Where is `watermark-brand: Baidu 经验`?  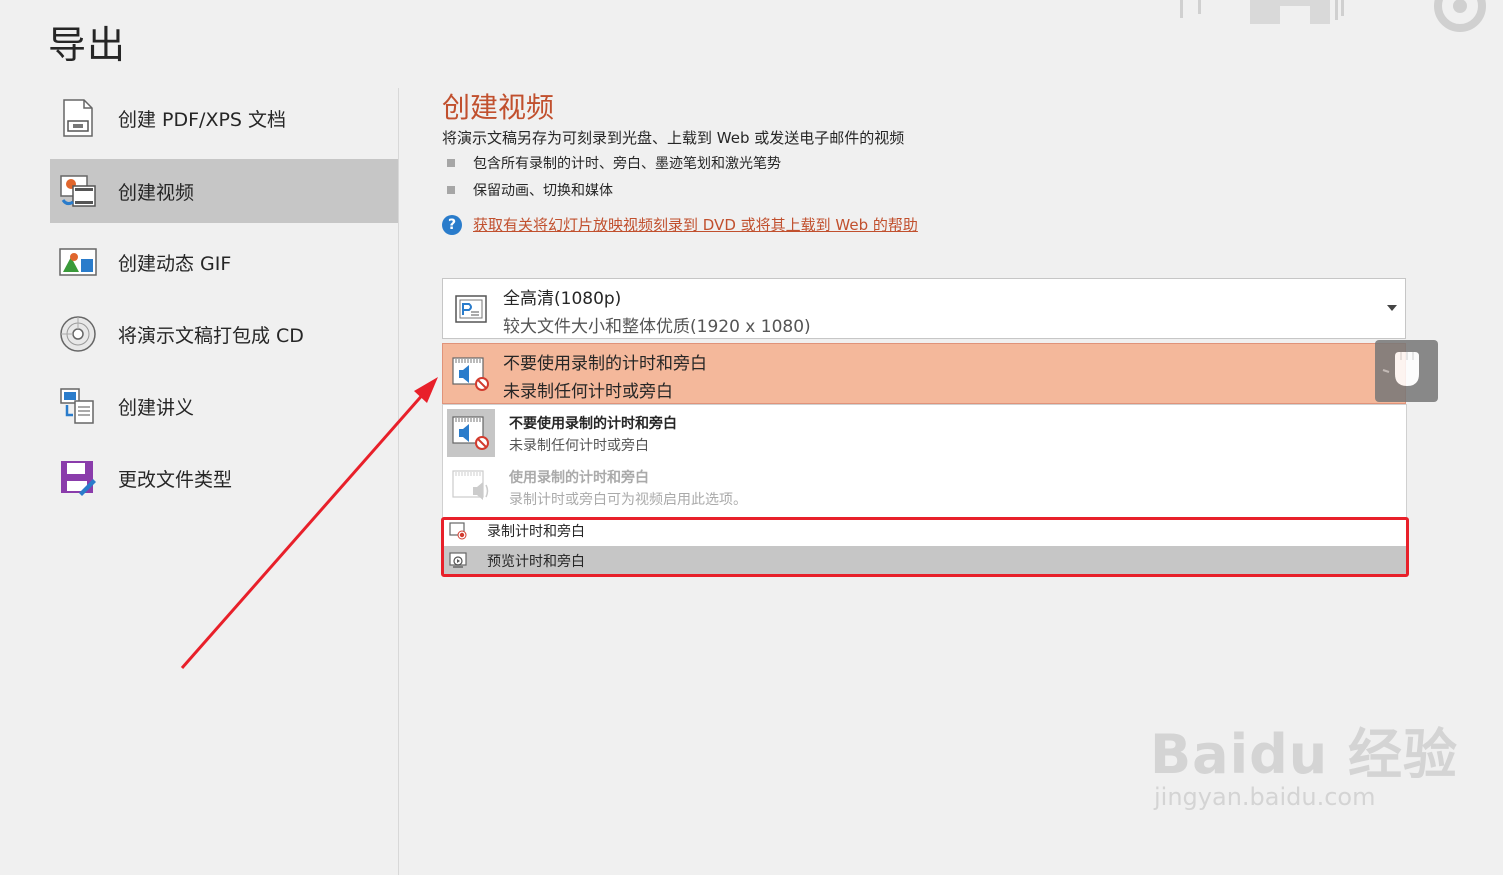
watermark-brand: Baidu 经验 is located at coordinates (1304, 754).